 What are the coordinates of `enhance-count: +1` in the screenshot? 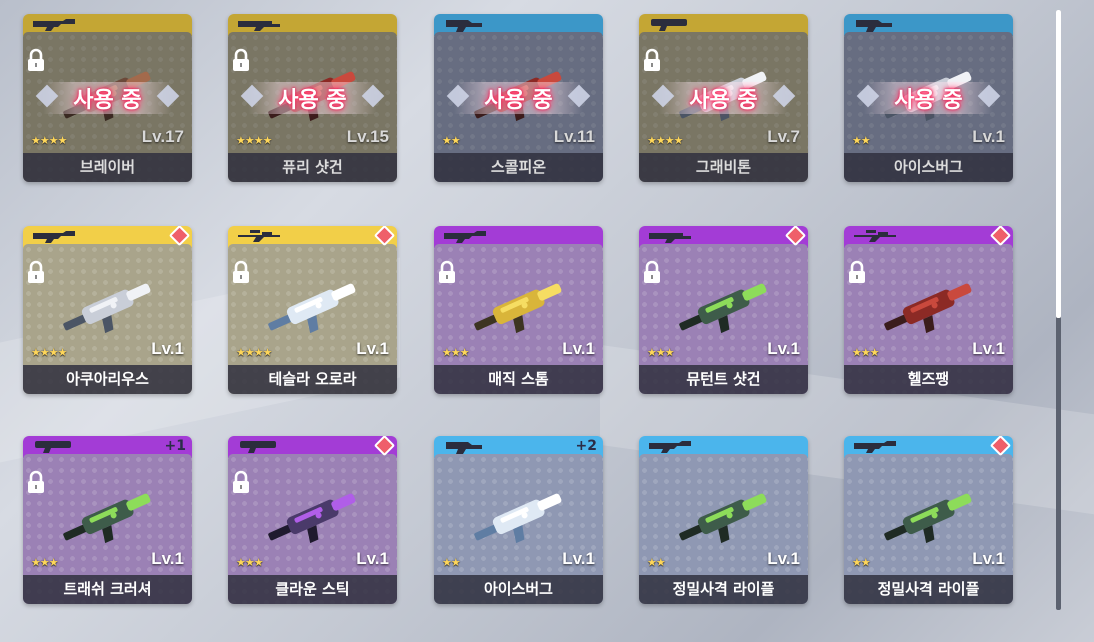 It's located at (175, 446).